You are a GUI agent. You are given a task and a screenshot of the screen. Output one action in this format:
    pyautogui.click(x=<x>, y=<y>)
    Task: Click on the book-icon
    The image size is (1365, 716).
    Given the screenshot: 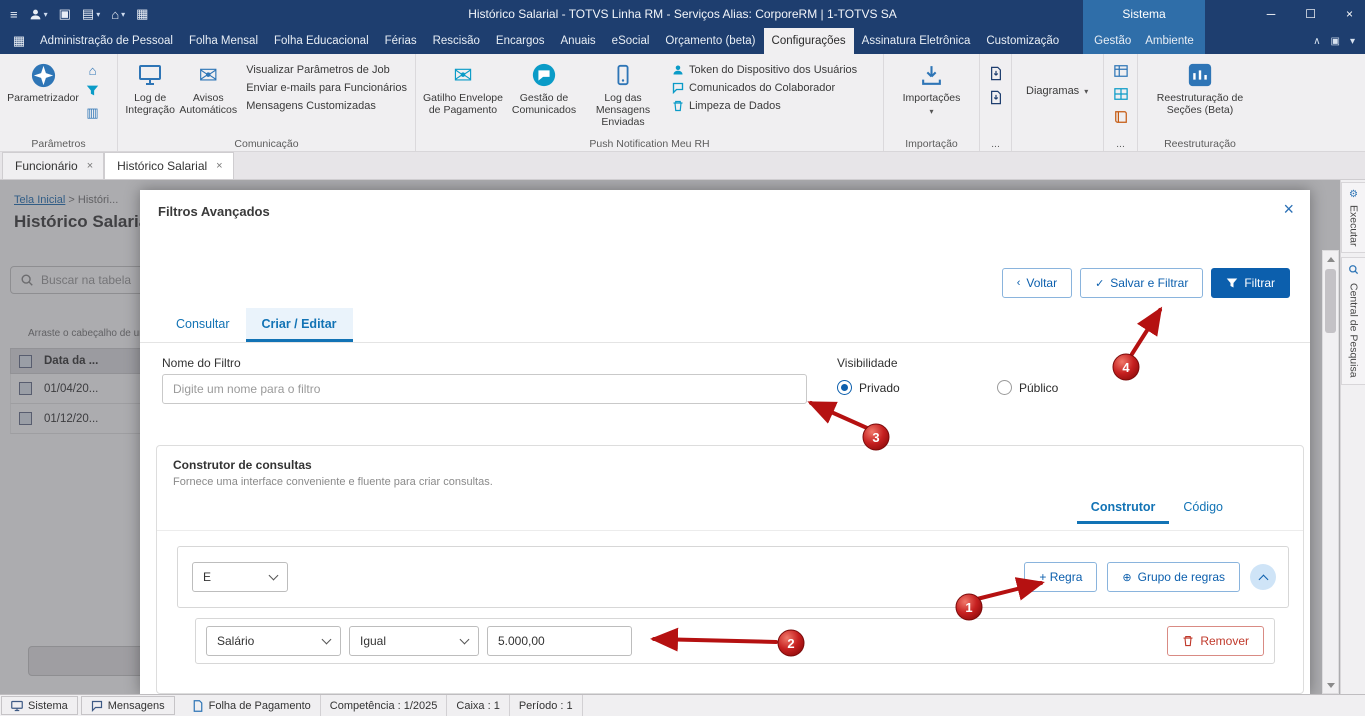 What is the action you would take?
    pyautogui.click(x=1121, y=118)
    